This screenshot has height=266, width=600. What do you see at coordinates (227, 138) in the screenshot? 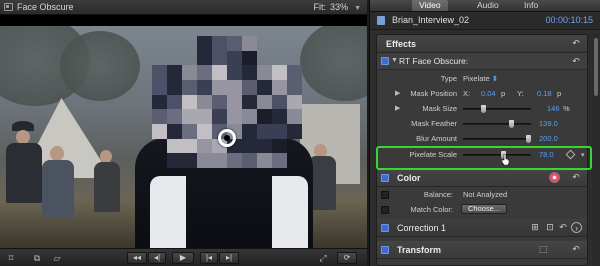
I see `mask-position-target-icon` at bounding box center [227, 138].